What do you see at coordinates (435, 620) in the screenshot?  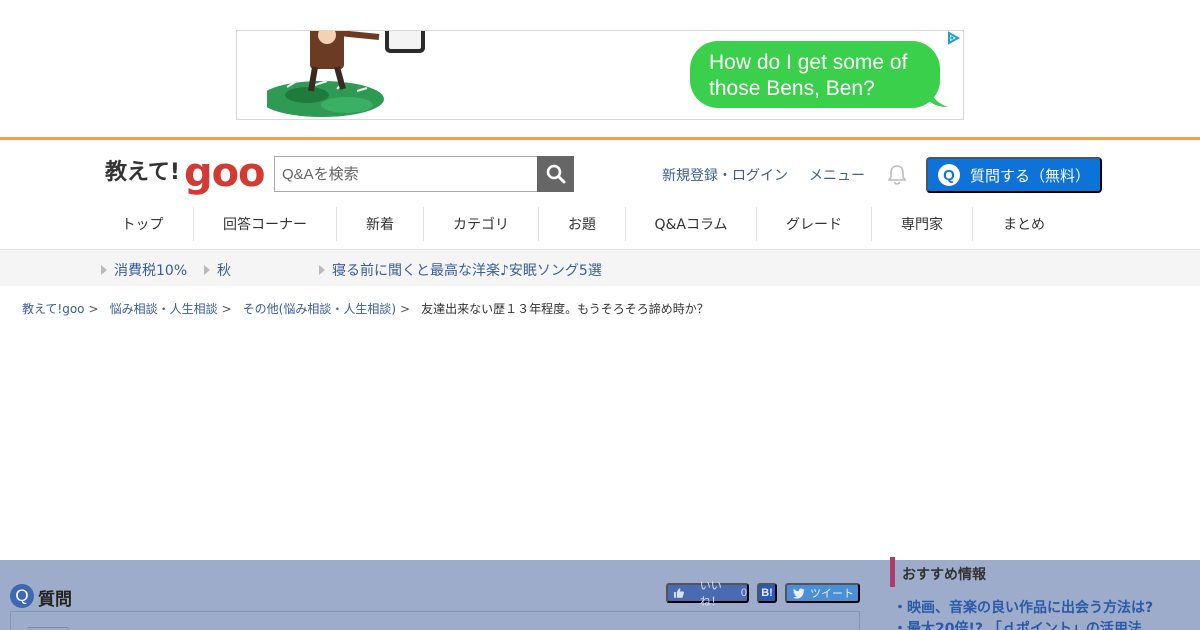 I see `question-card` at bounding box center [435, 620].